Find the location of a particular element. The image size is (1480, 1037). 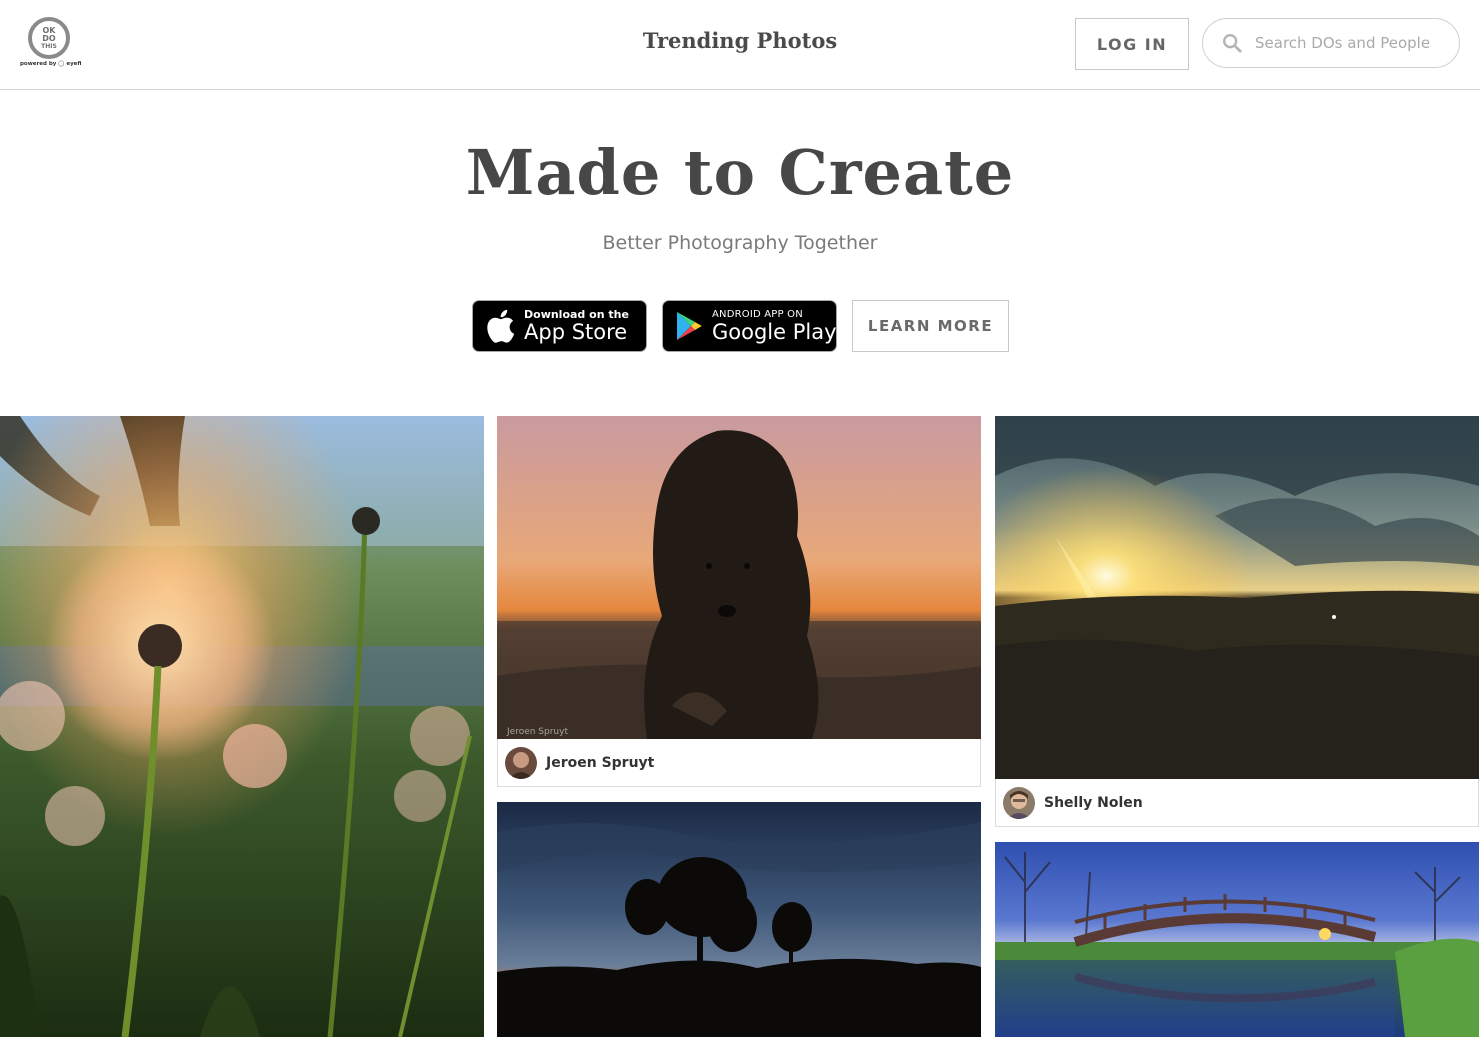

dog-beach-image is located at coordinates (739, 577).